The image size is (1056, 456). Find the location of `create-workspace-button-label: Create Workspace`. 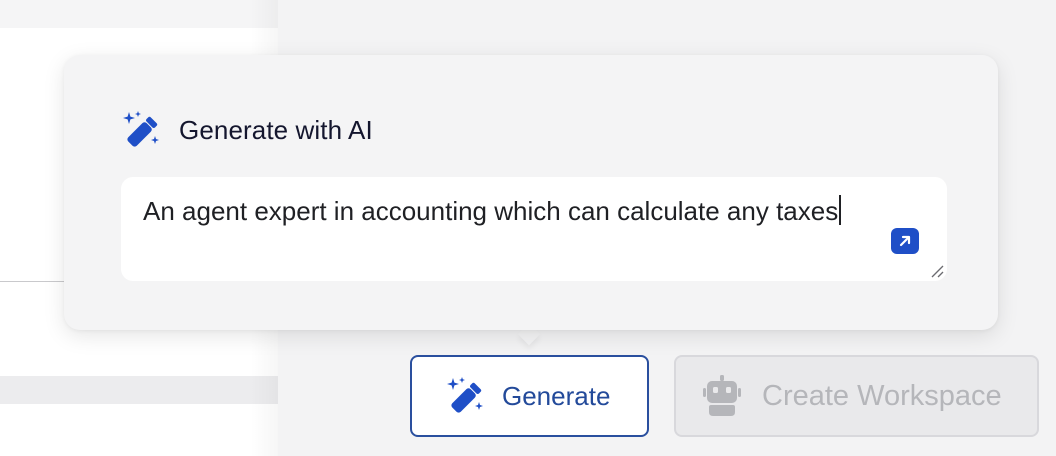

create-workspace-button-label: Create Workspace is located at coordinates (882, 395).